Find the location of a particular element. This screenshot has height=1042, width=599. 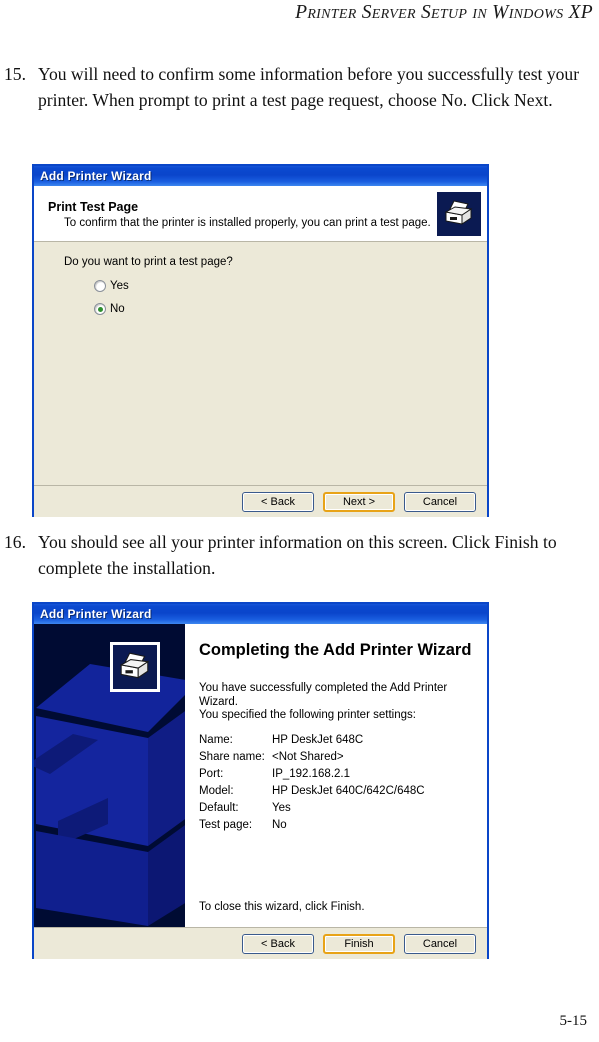

radio-option-yes: Yes is located at coordinates (290, 286).